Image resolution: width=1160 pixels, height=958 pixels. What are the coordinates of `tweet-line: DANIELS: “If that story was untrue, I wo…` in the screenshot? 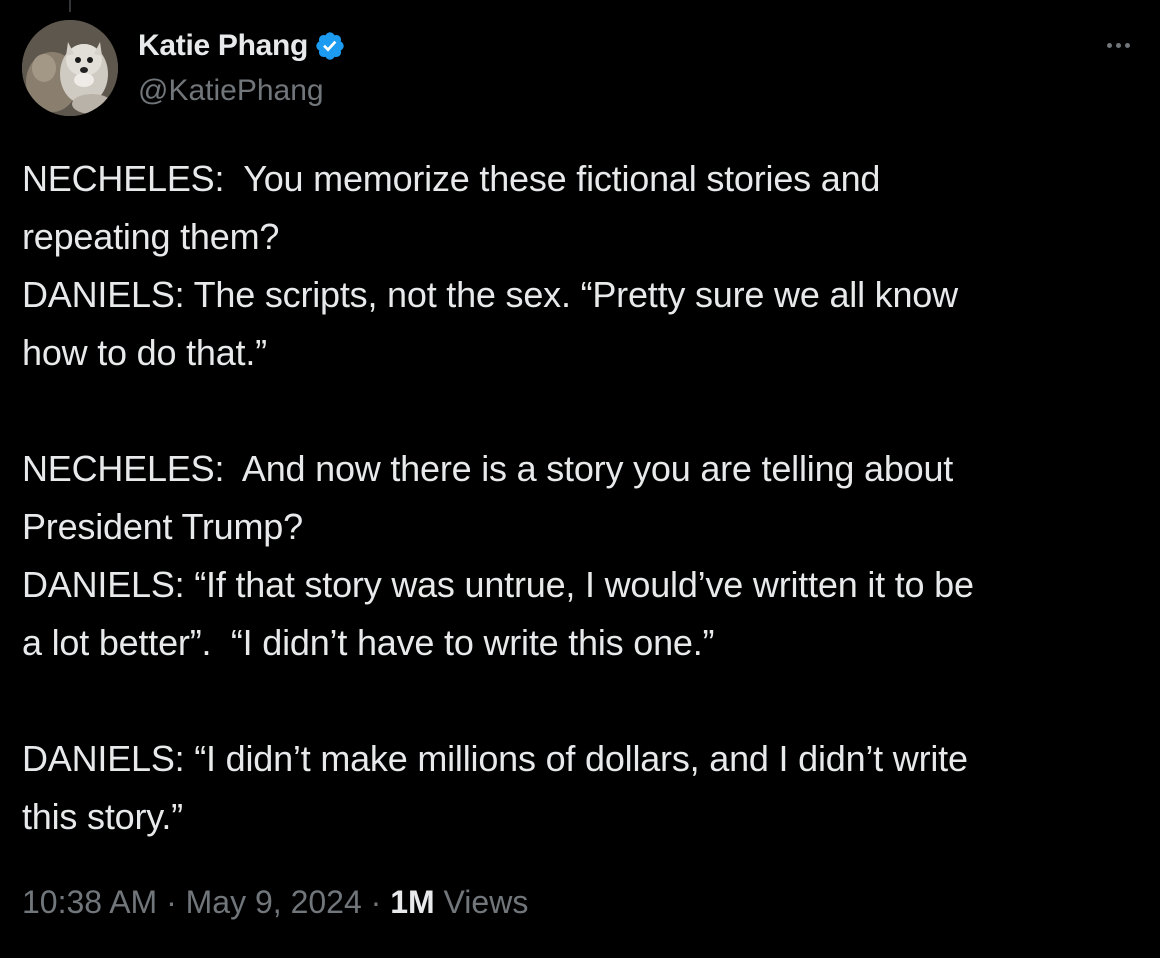 It's located at (498, 584).